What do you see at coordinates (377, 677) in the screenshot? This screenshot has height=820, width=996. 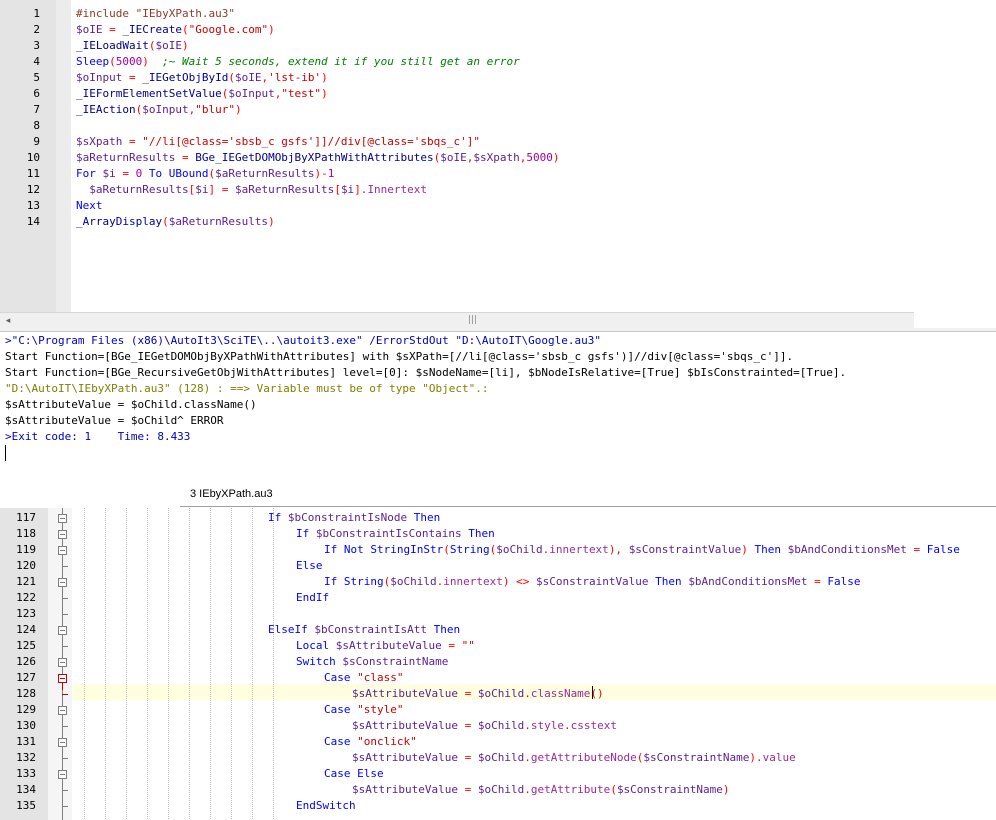 I see `code-token: "class"` at bounding box center [377, 677].